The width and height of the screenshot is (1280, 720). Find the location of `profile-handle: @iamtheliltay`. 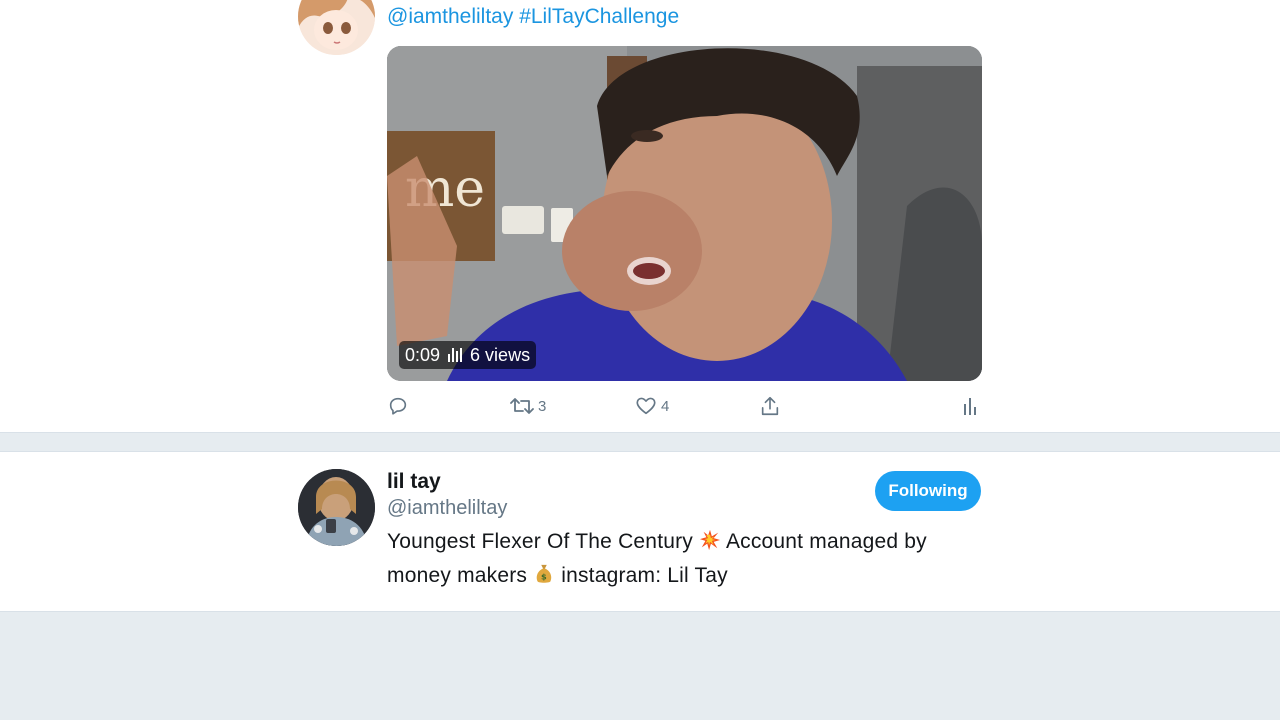

profile-handle: @iamtheliltay is located at coordinates (447, 508).